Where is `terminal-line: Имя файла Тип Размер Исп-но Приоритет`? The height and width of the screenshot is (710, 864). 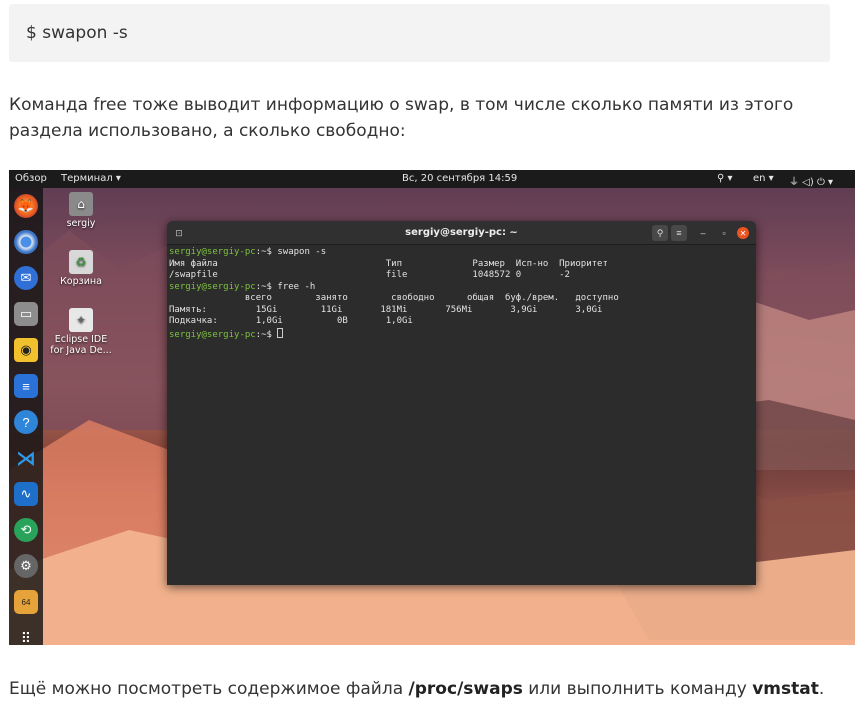
terminal-line: Имя файла Тип Размер Исп-но Приоритет is located at coordinates (388, 263).